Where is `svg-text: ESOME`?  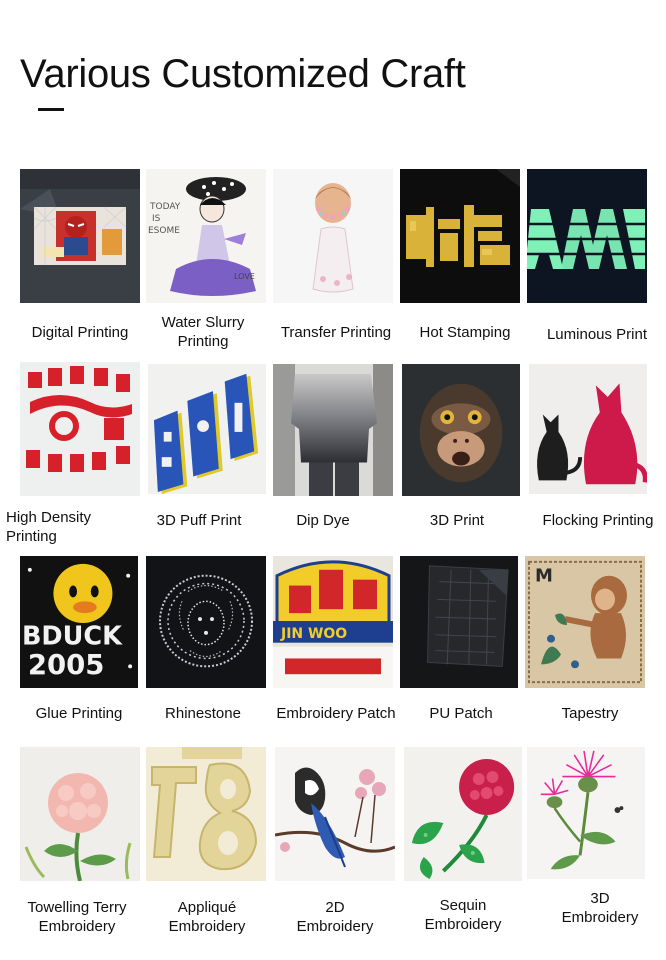 svg-text: ESOME is located at coordinates (164, 231).